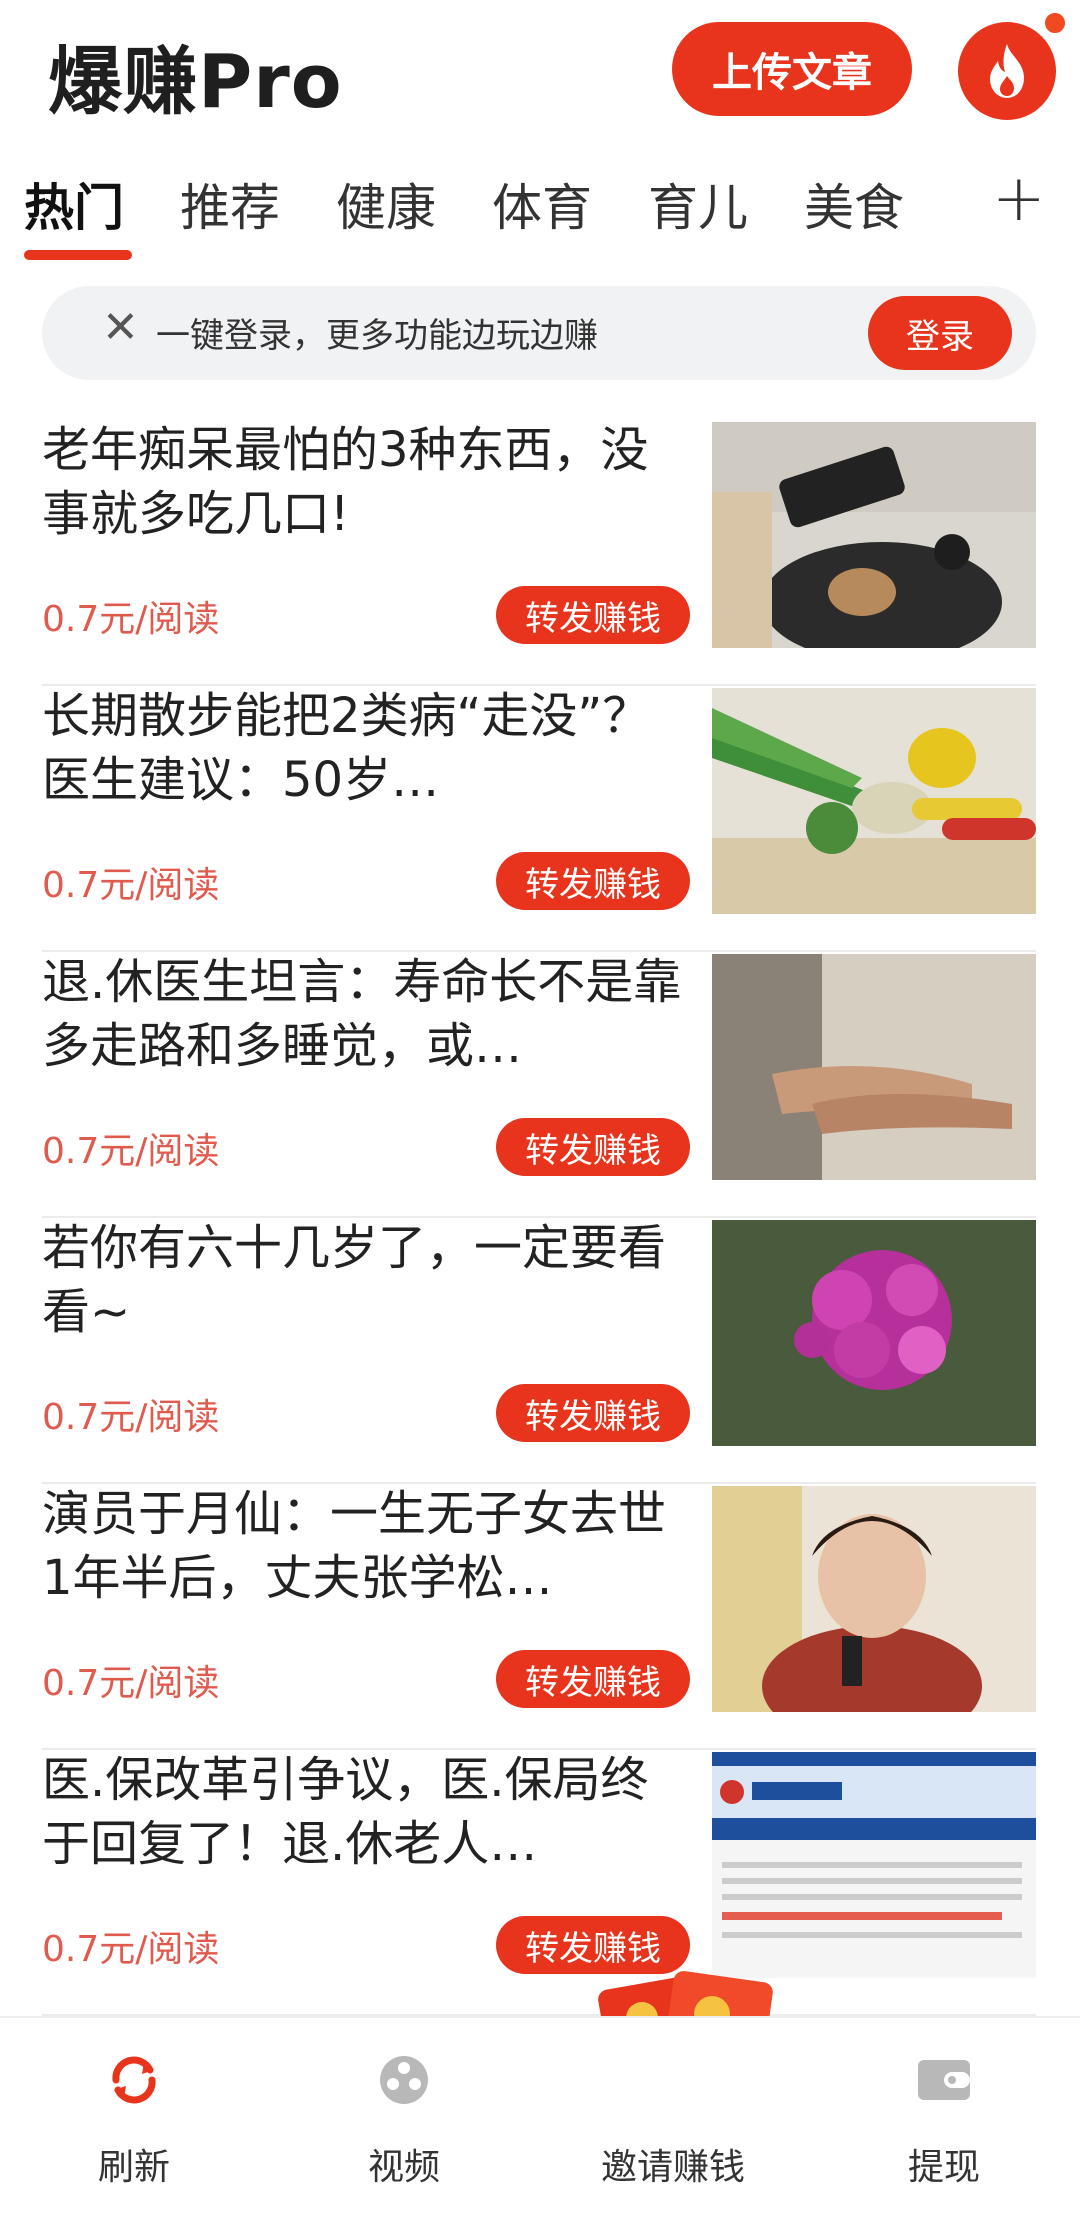  What do you see at coordinates (698, 204) in the screenshot?
I see `tab-parenting: 育儿` at bounding box center [698, 204].